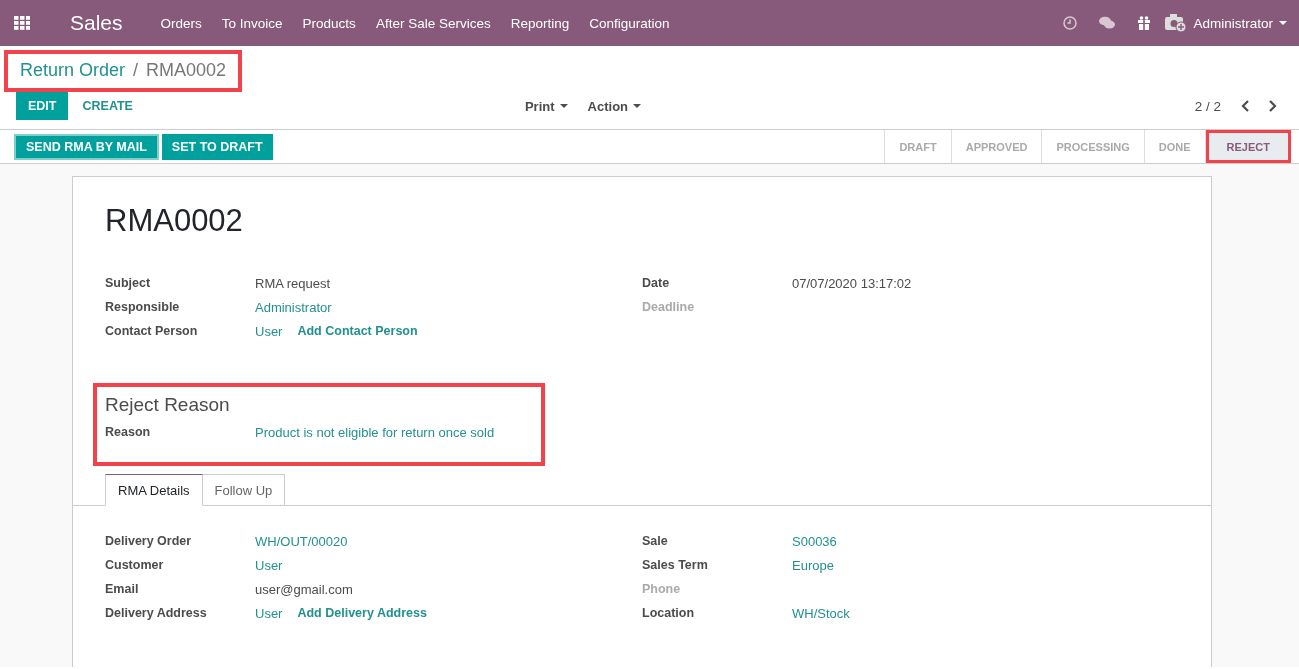 The width and height of the screenshot is (1299, 669). Describe the element at coordinates (675, 565) in the screenshot. I see `field-label: Sales Term` at that location.